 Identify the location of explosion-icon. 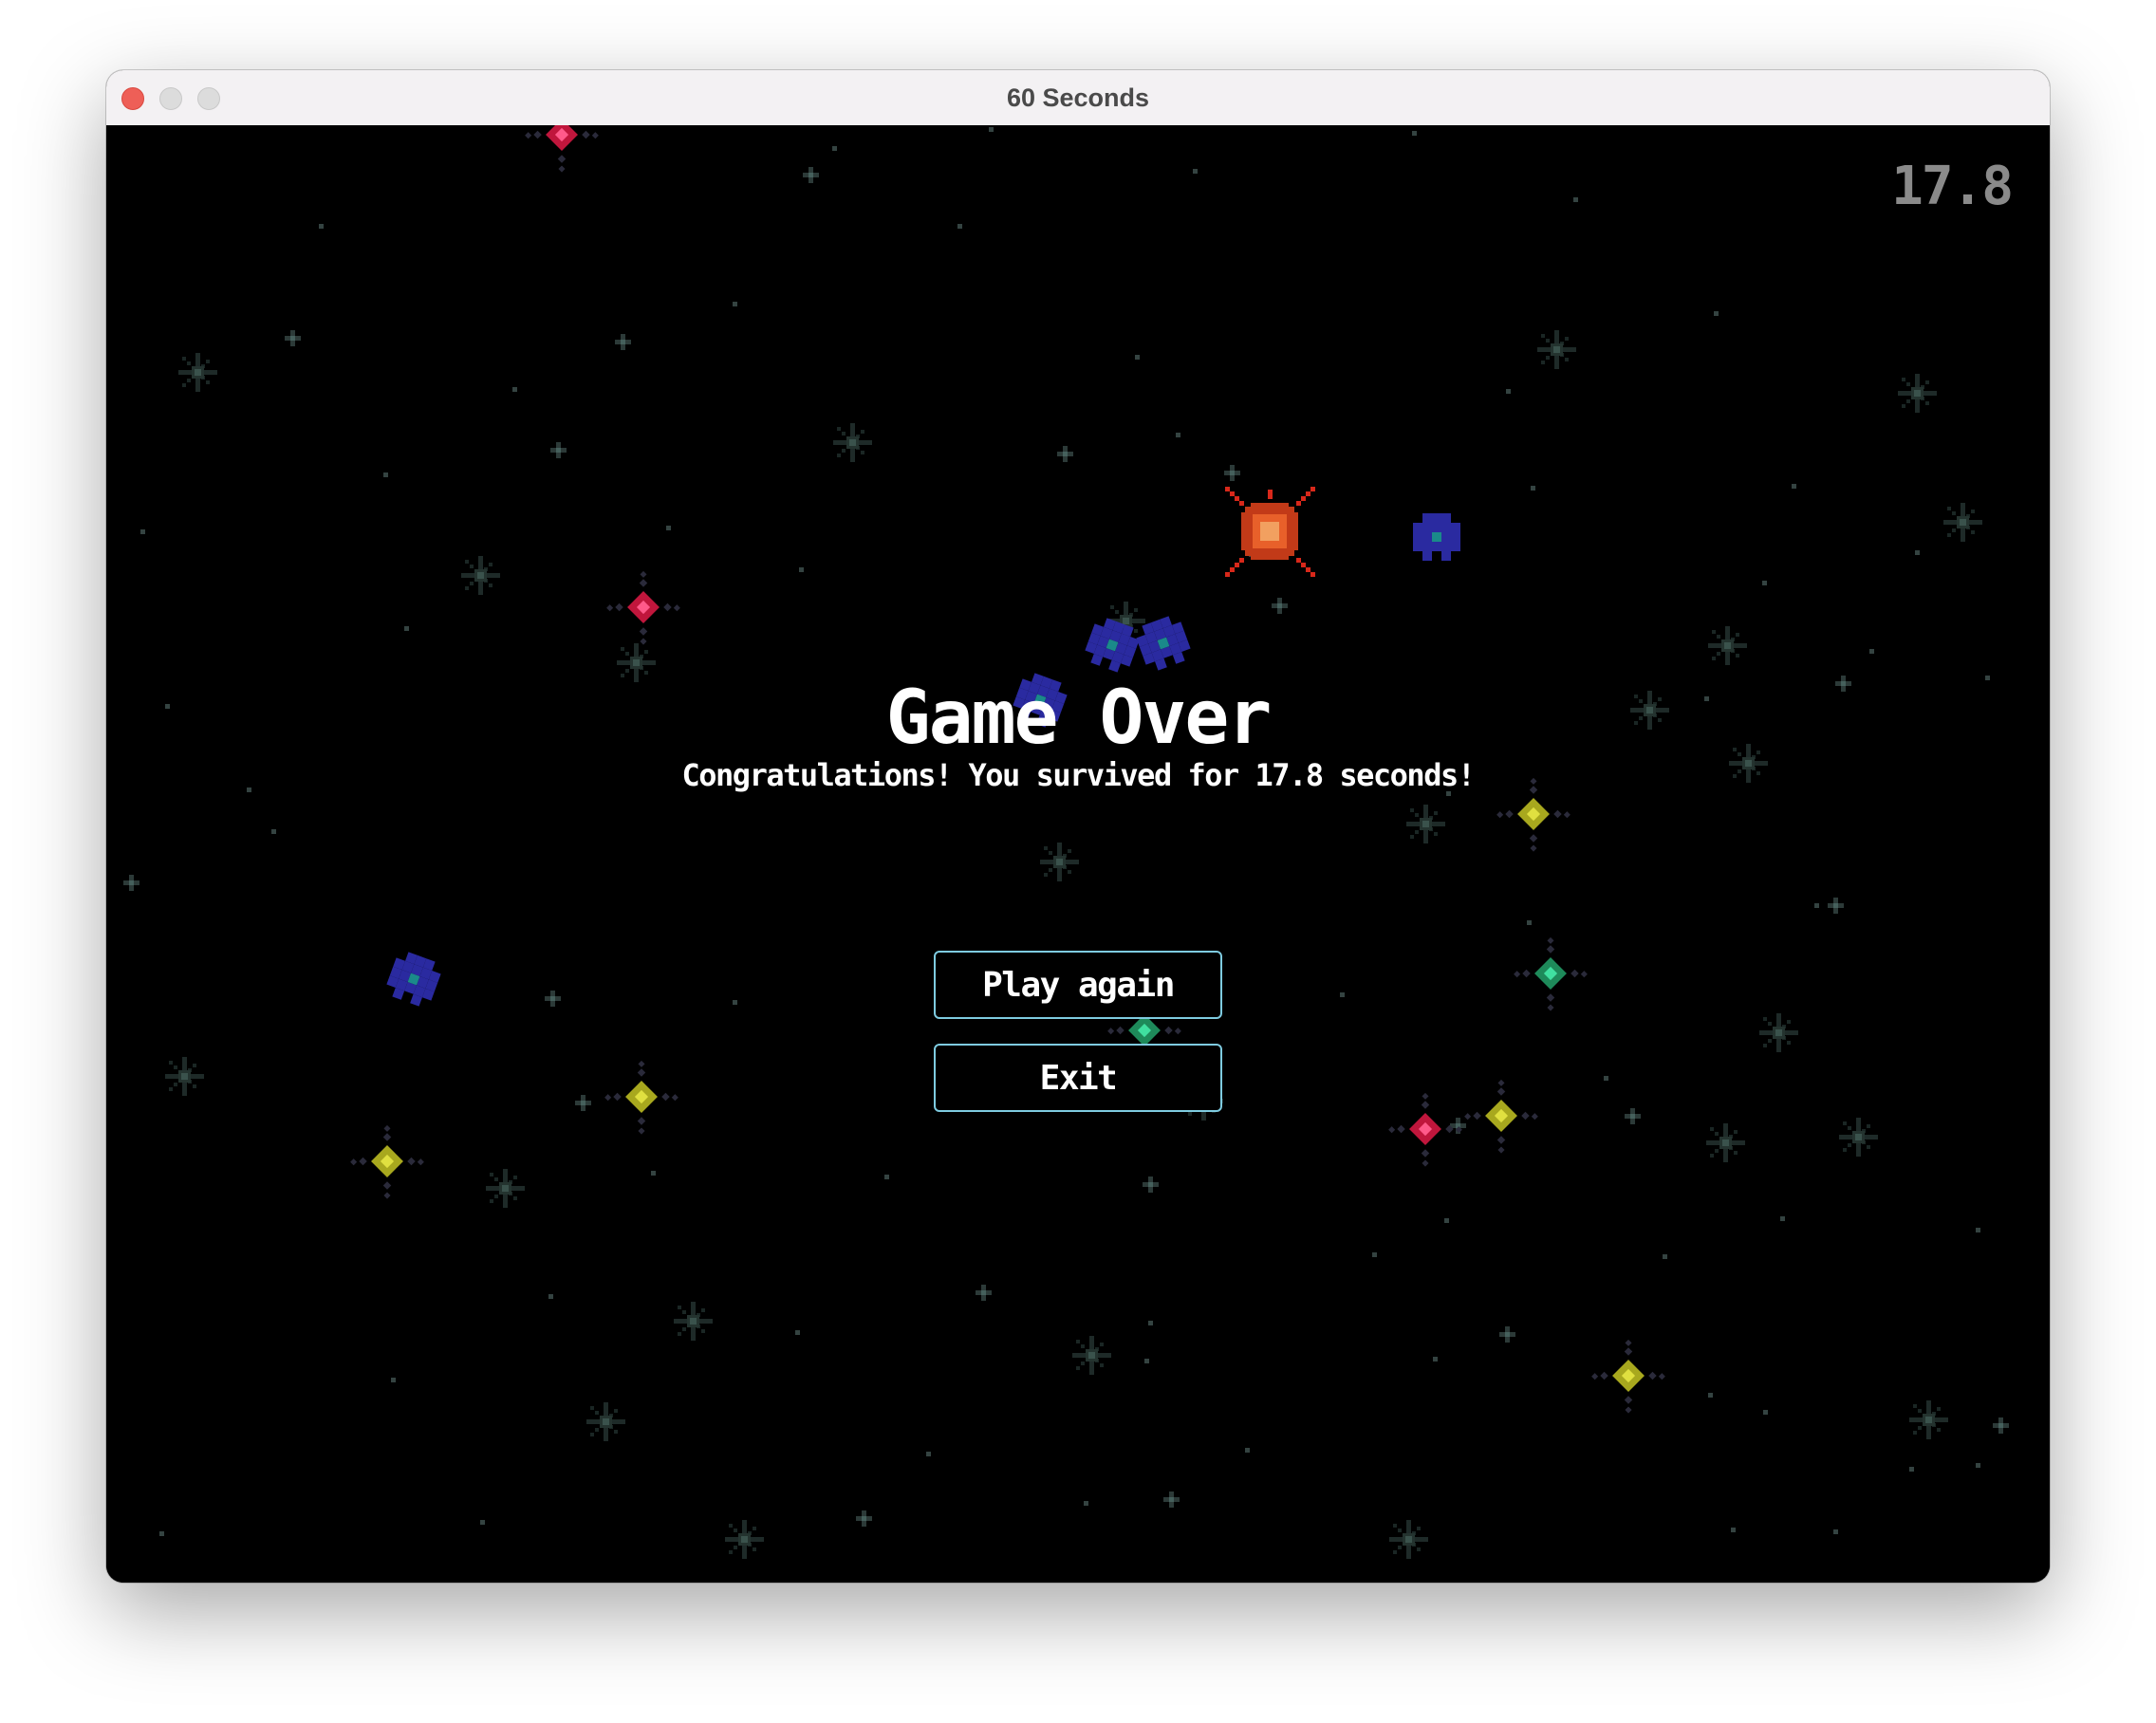
(1270, 532).